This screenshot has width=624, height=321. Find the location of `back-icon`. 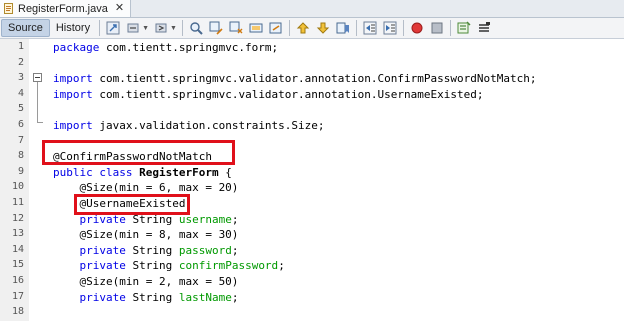

back-icon is located at coordinates (133, 28).